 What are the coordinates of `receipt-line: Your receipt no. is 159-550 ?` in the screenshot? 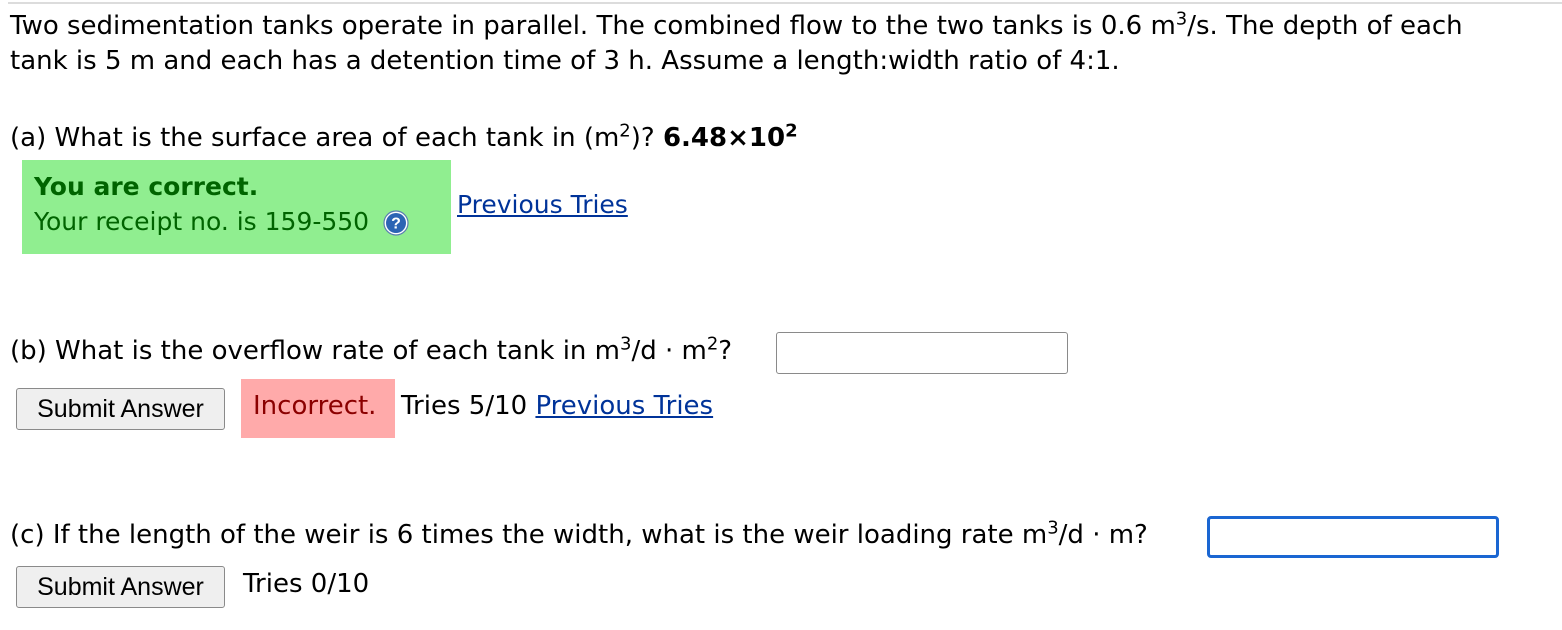 It's located at (221, 221).